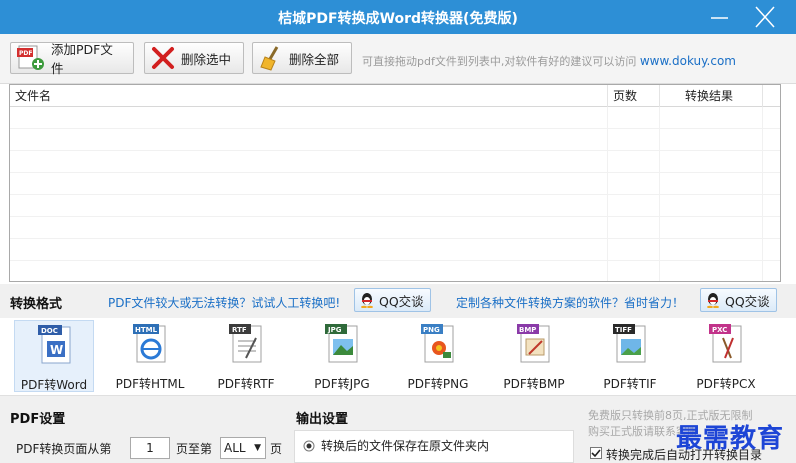 The width and height of the screenshot is (796, 463). I want to click on format-badge-text: TIFF, so click(623, 330).